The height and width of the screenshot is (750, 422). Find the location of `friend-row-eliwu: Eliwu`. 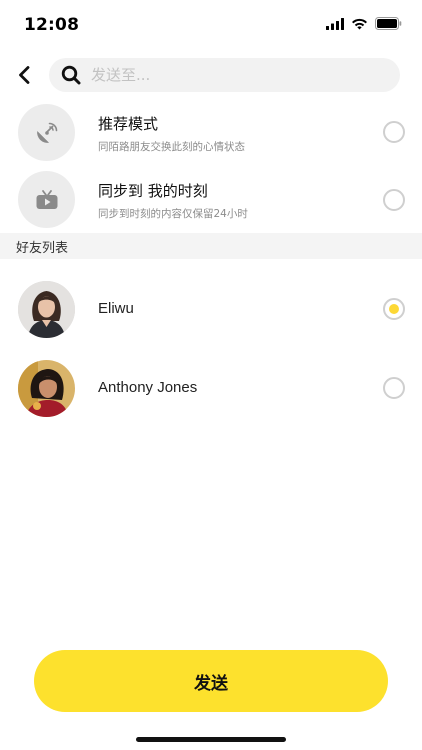

friend-row-eliwu: Eliwu is located at coordinates (211, 311).